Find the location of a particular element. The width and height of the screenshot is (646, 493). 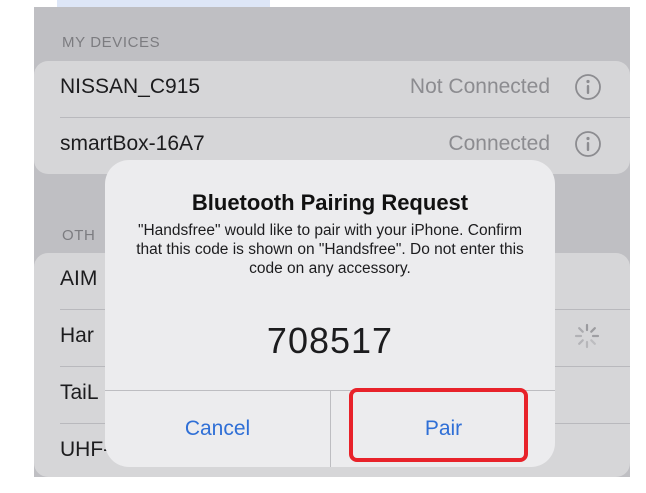

pair-highlight-box is located at coordinates (438, 425).